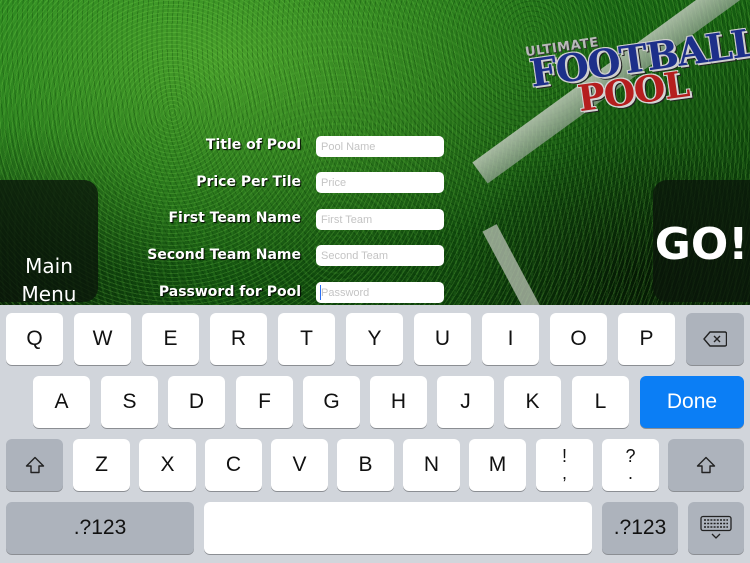 Image resolution: width=750 pixels, height=563 pixels. Describe the element at coordinates (630, 465) in the screenshot. I see `key-question-period: ? .` at that location.